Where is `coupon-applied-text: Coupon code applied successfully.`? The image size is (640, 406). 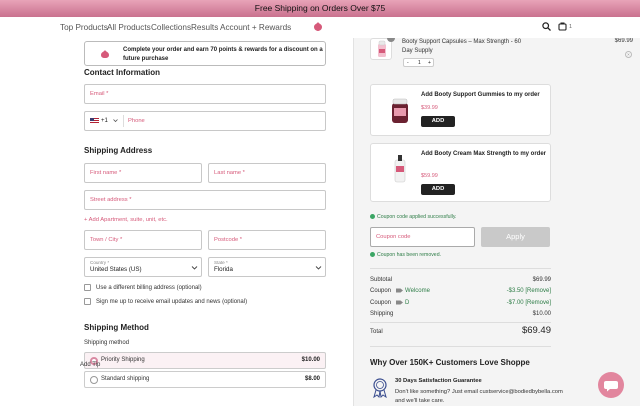 coupon-applied-text: Coupon code applied successfully. is located at coordinates (417, 217).